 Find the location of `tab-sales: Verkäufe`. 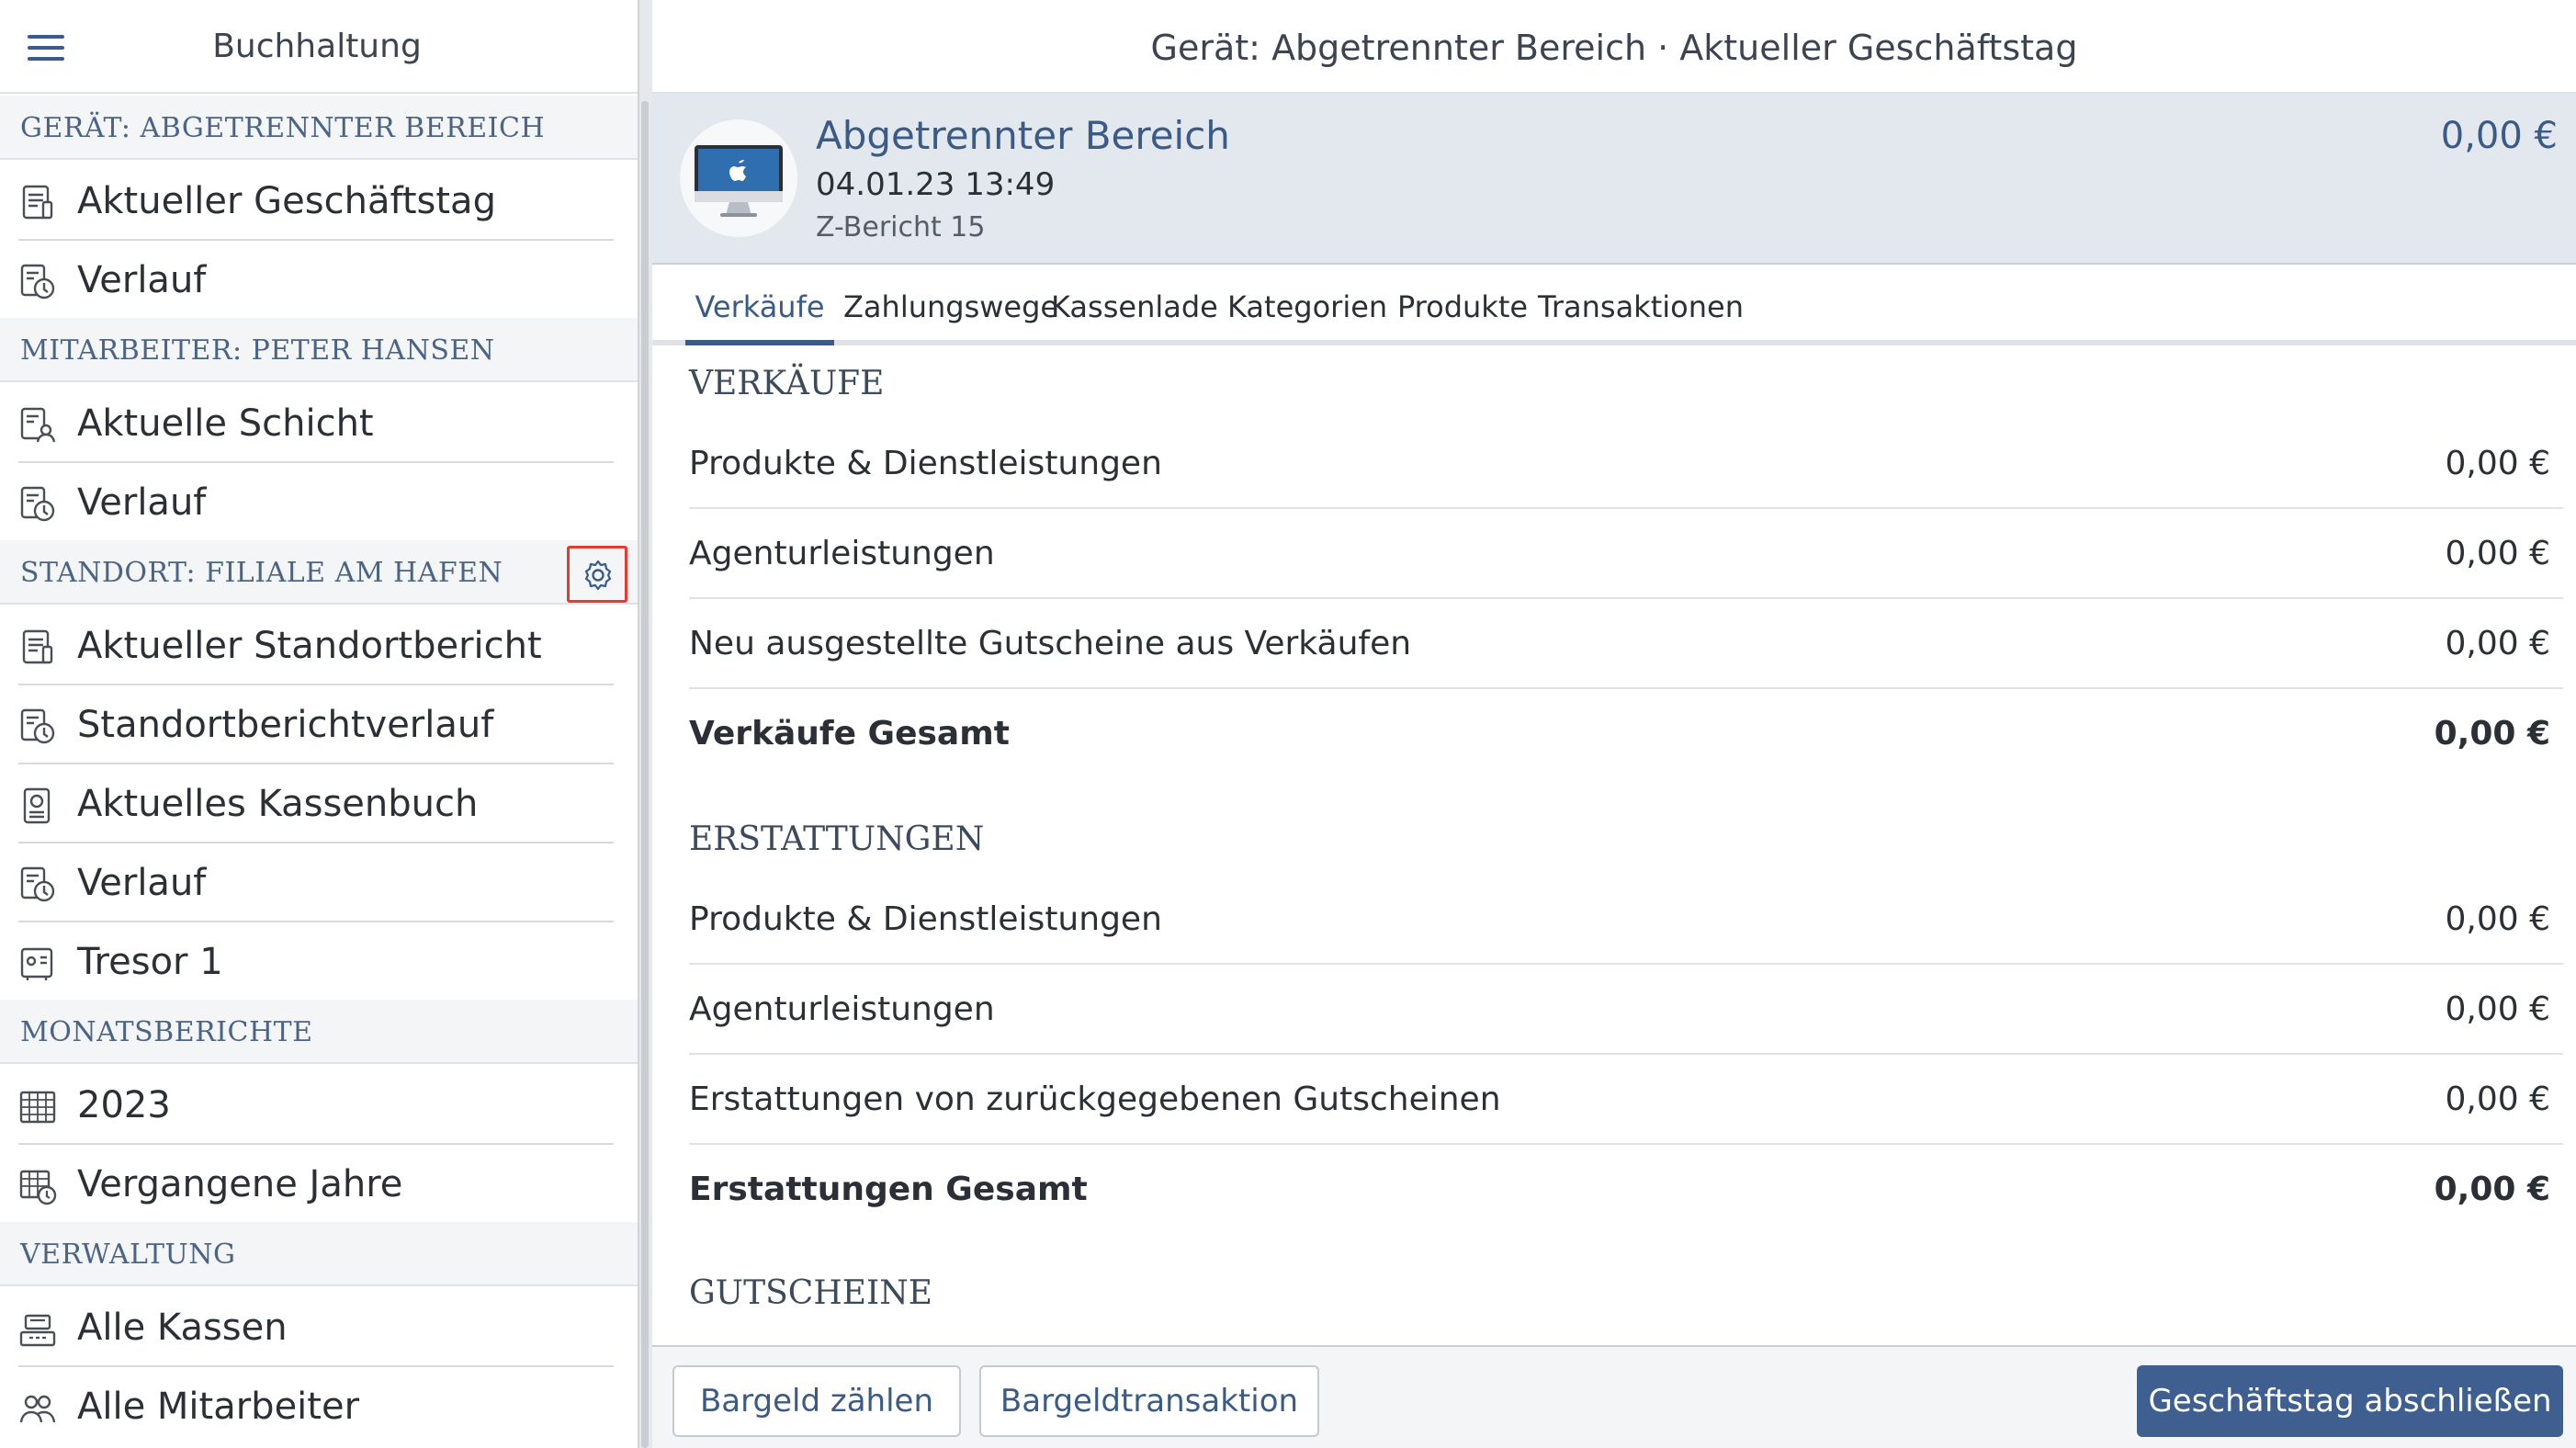

tab-sales: Verkäufe is located at coordinates (759, 305).